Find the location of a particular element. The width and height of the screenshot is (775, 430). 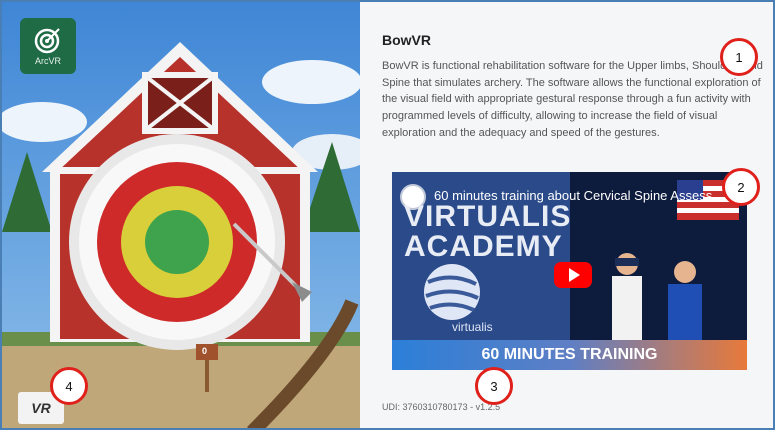

callout-marker-4: 4 is located at coordinates (69, 386).